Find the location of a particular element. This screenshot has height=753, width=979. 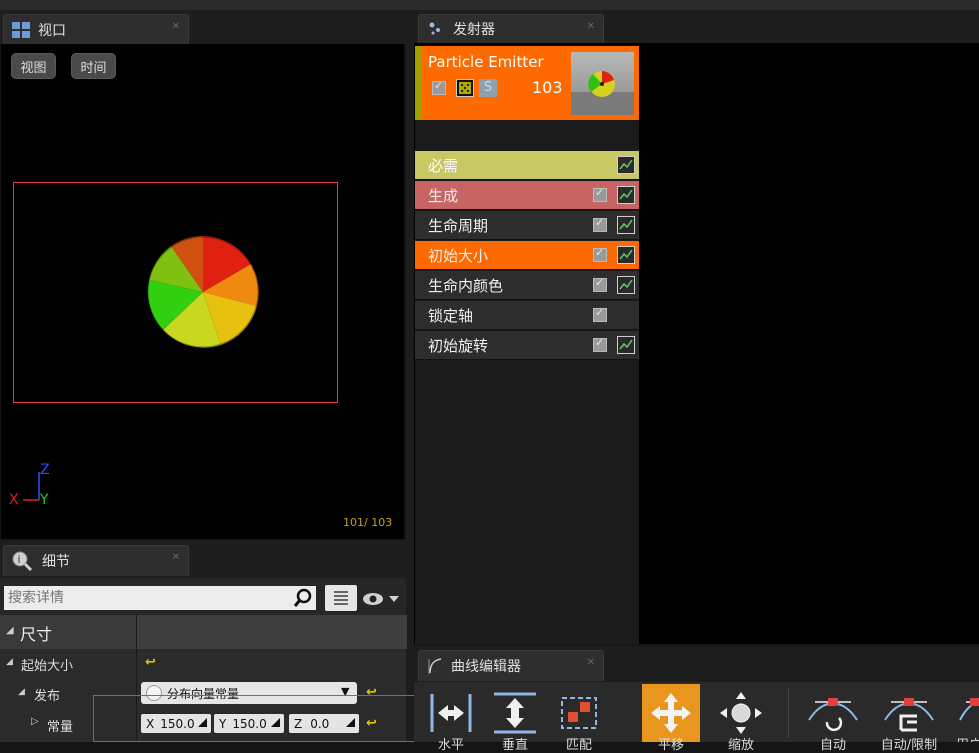

fit-vertical-icon is located at coordinates (515, 713).